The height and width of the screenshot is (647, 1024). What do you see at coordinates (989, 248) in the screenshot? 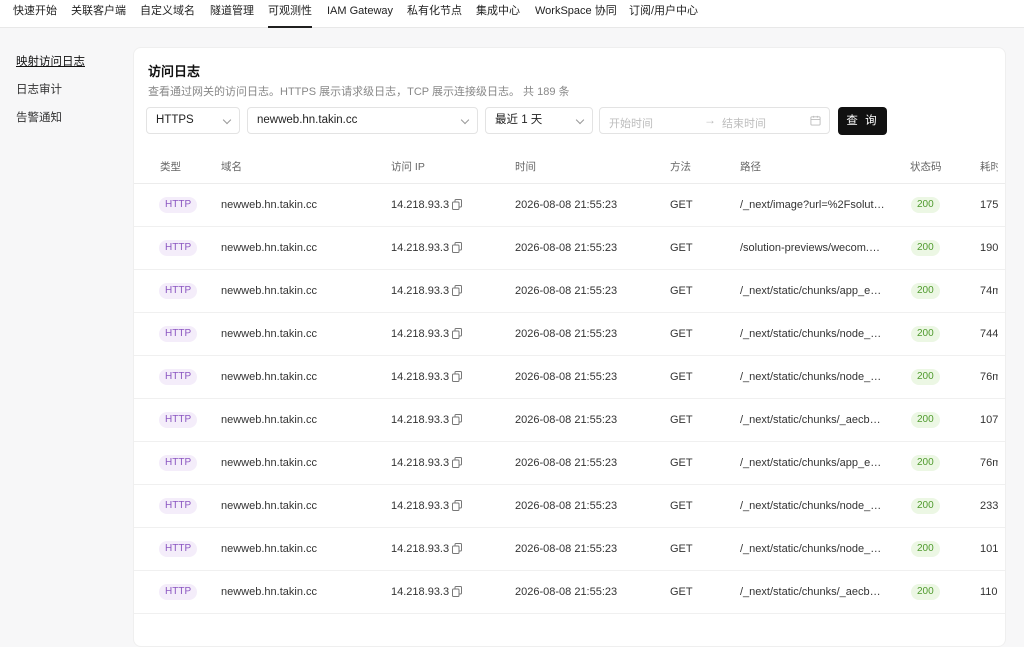
I see `row-duration: 190` at bounding box center [989, 248].